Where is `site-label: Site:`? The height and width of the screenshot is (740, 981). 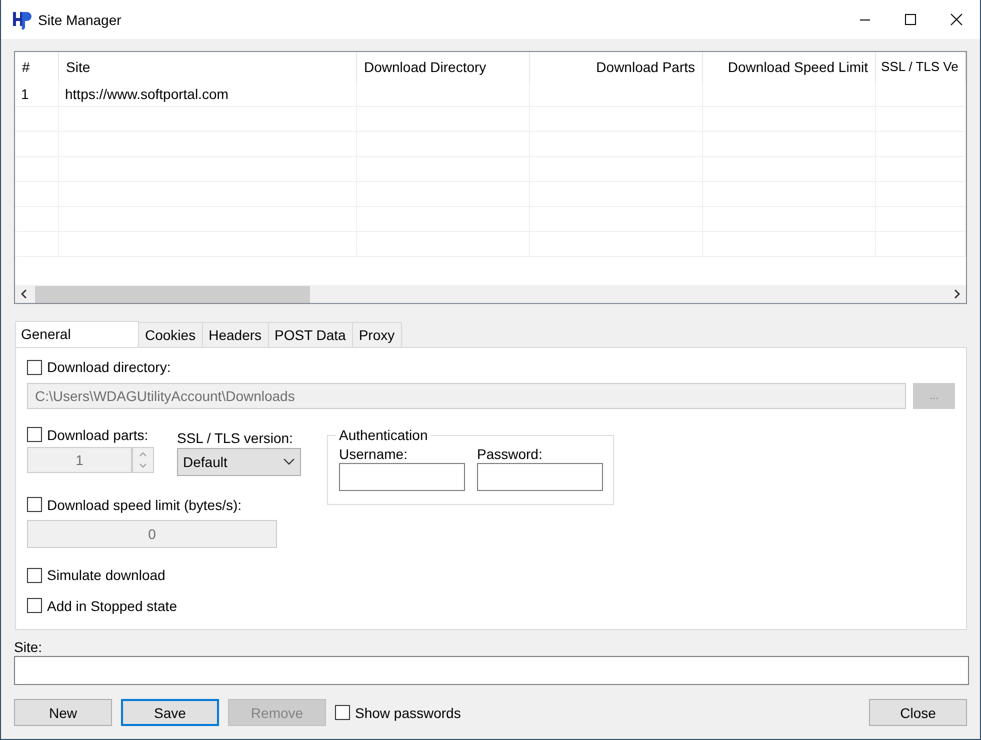
site-label: Site: is located at coordinates (28, 647).